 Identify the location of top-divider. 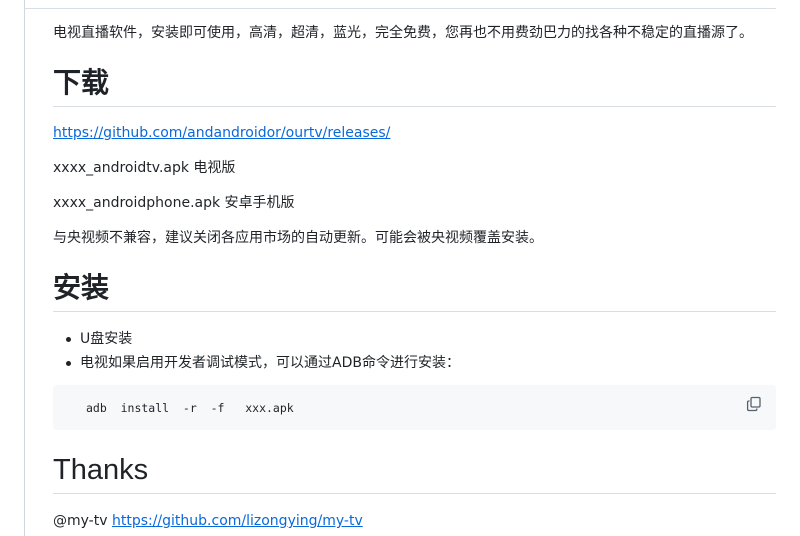
(400, 8).